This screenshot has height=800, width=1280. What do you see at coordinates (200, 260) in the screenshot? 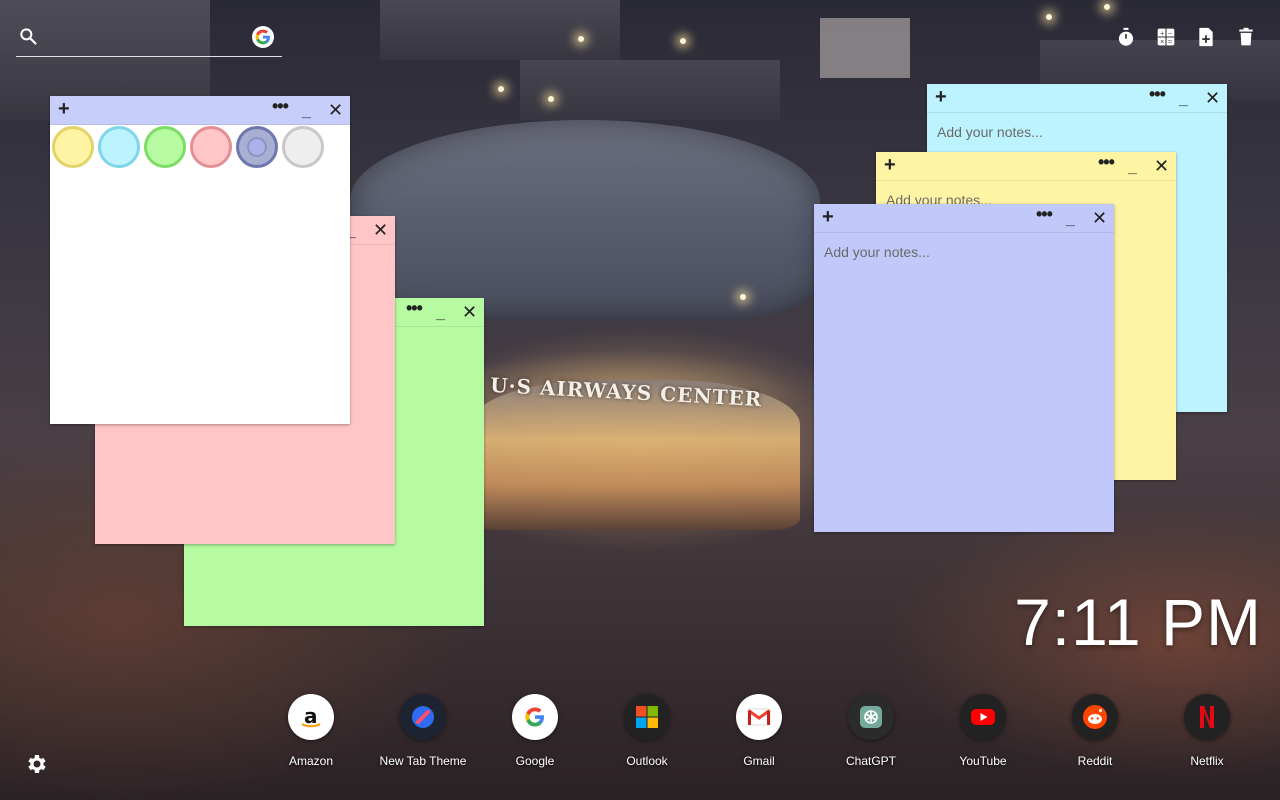
I see `sticky-note-white: + ••• _ ✕` at bounding box center [200, 260].